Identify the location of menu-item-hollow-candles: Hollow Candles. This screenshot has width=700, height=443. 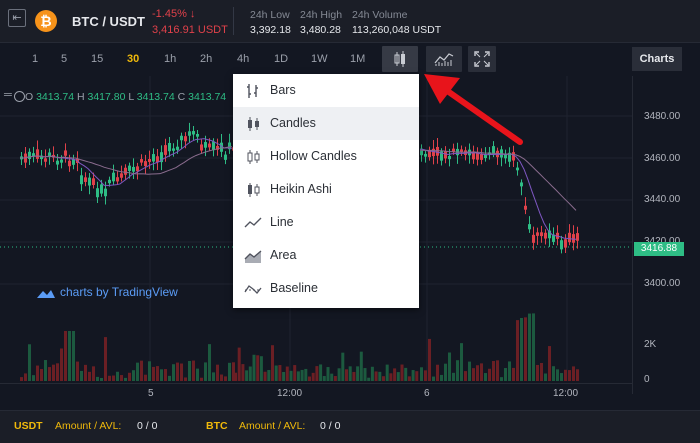
(326, 156).